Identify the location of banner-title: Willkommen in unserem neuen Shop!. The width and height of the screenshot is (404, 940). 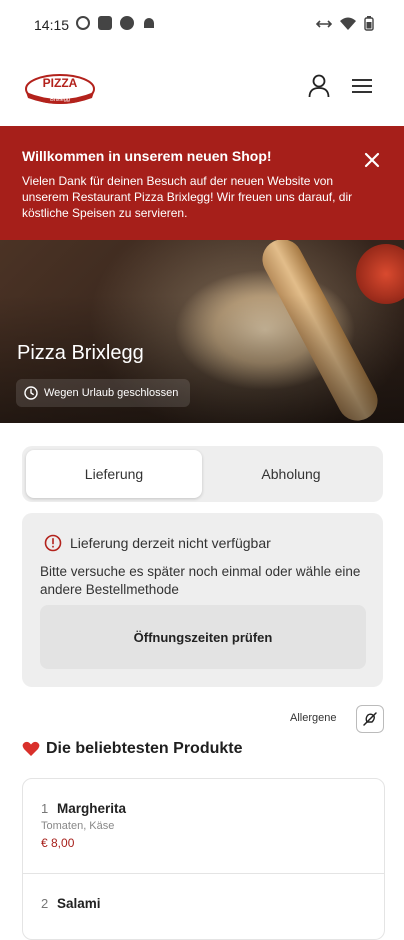
(147, 156).